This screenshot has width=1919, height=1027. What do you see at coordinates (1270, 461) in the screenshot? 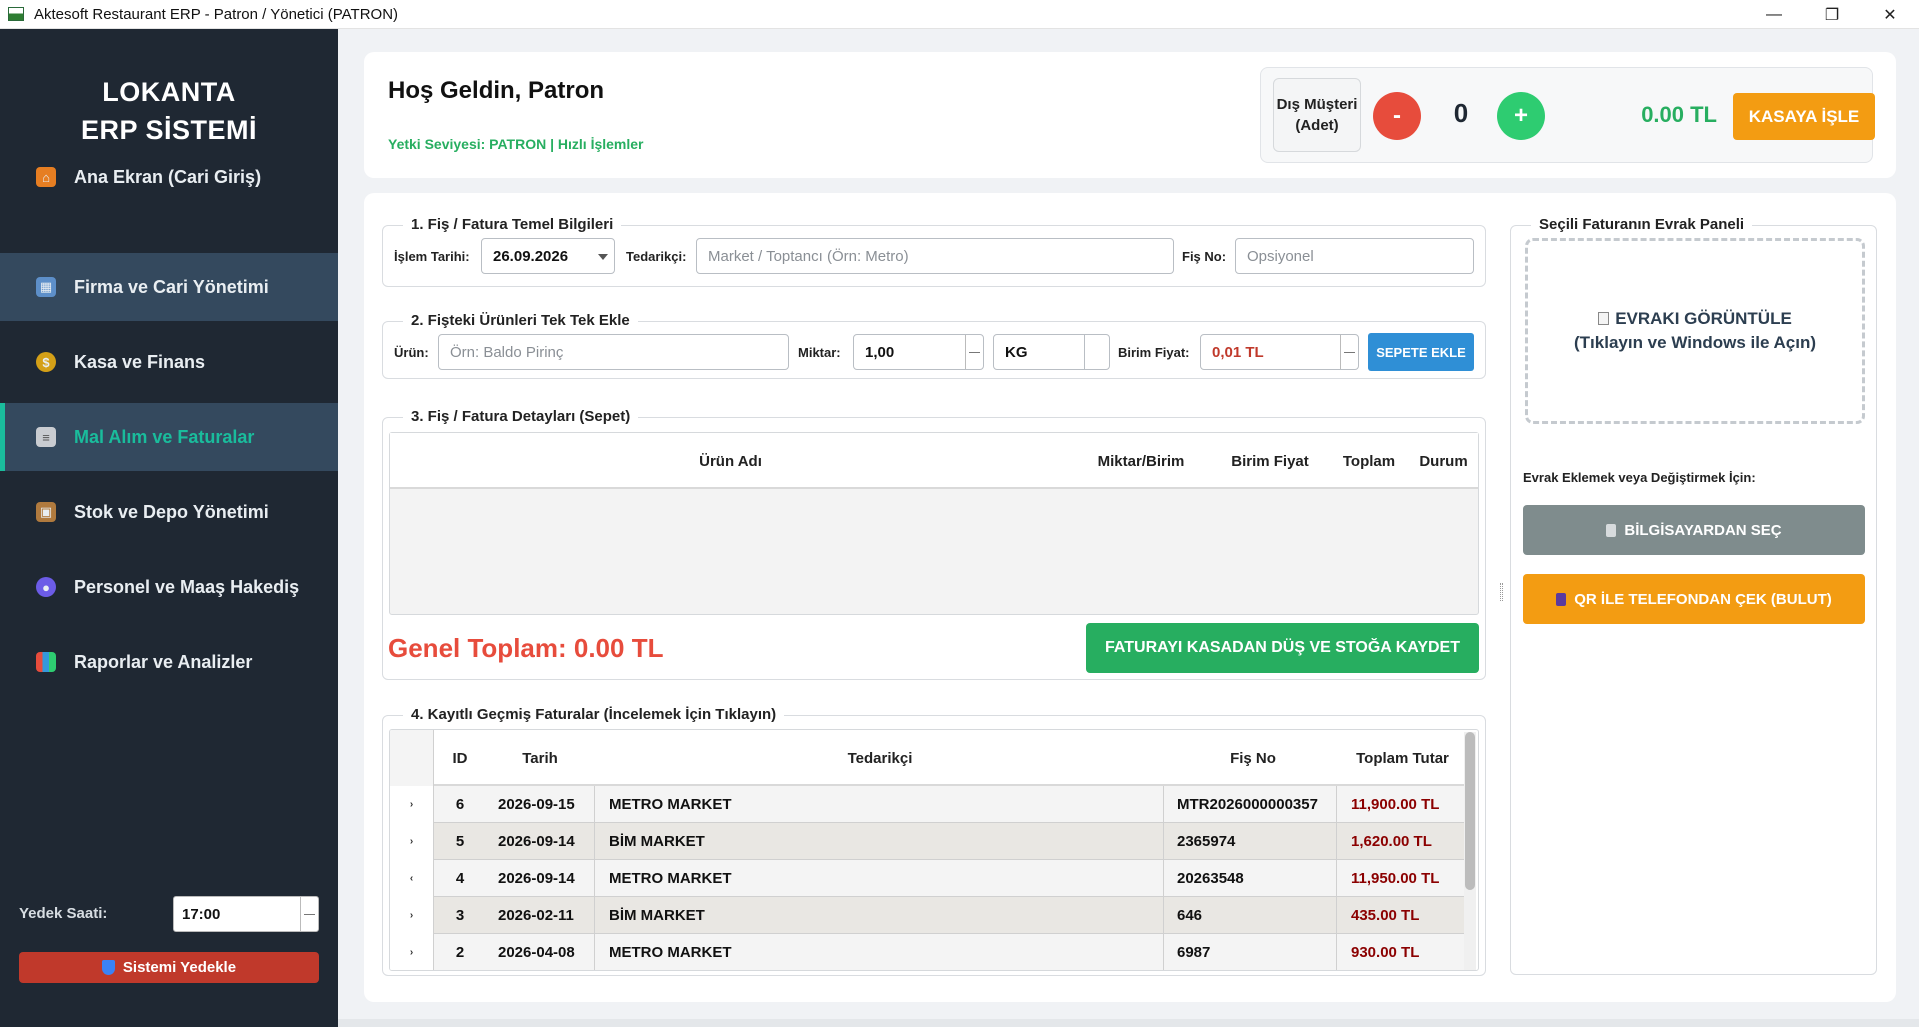
I see `col-unit-price: Birim Fiyat` at bounding box center [1270, 461].